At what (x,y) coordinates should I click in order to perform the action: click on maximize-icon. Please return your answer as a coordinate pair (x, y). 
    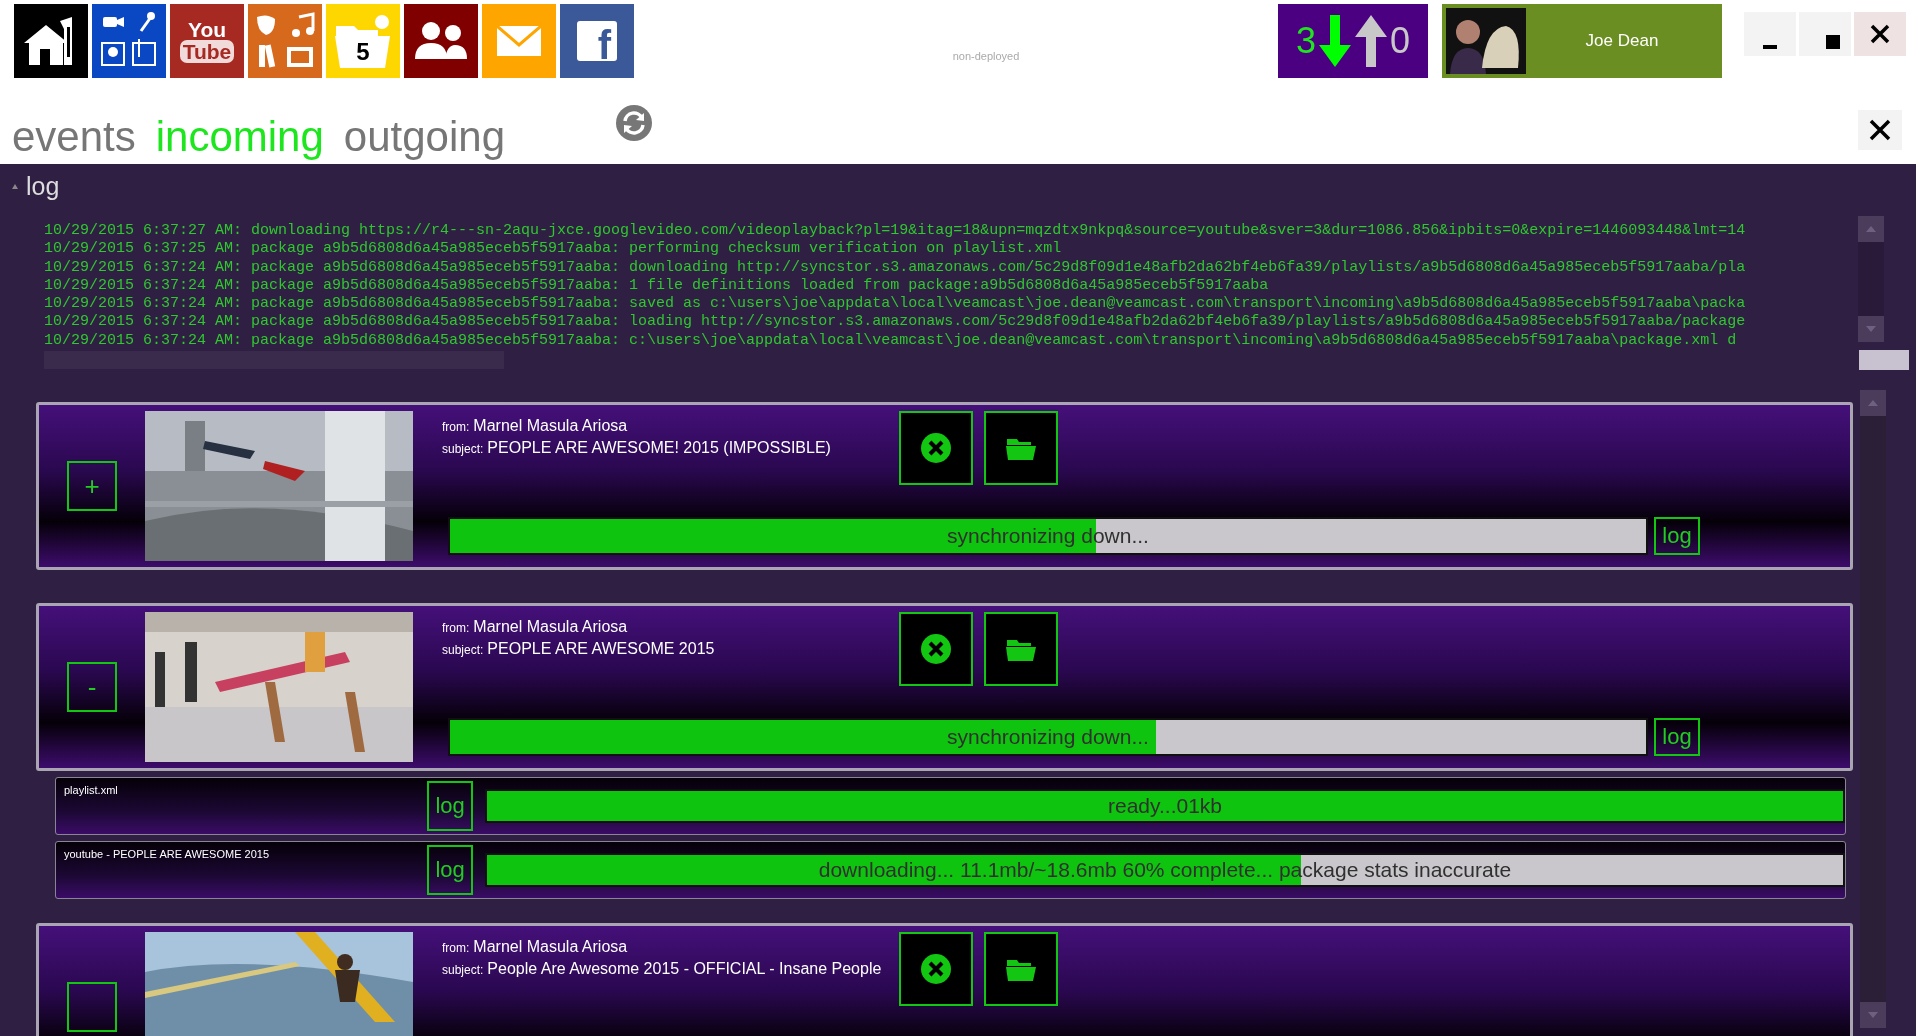
    Looking at the image, I should click on (1833, 42).